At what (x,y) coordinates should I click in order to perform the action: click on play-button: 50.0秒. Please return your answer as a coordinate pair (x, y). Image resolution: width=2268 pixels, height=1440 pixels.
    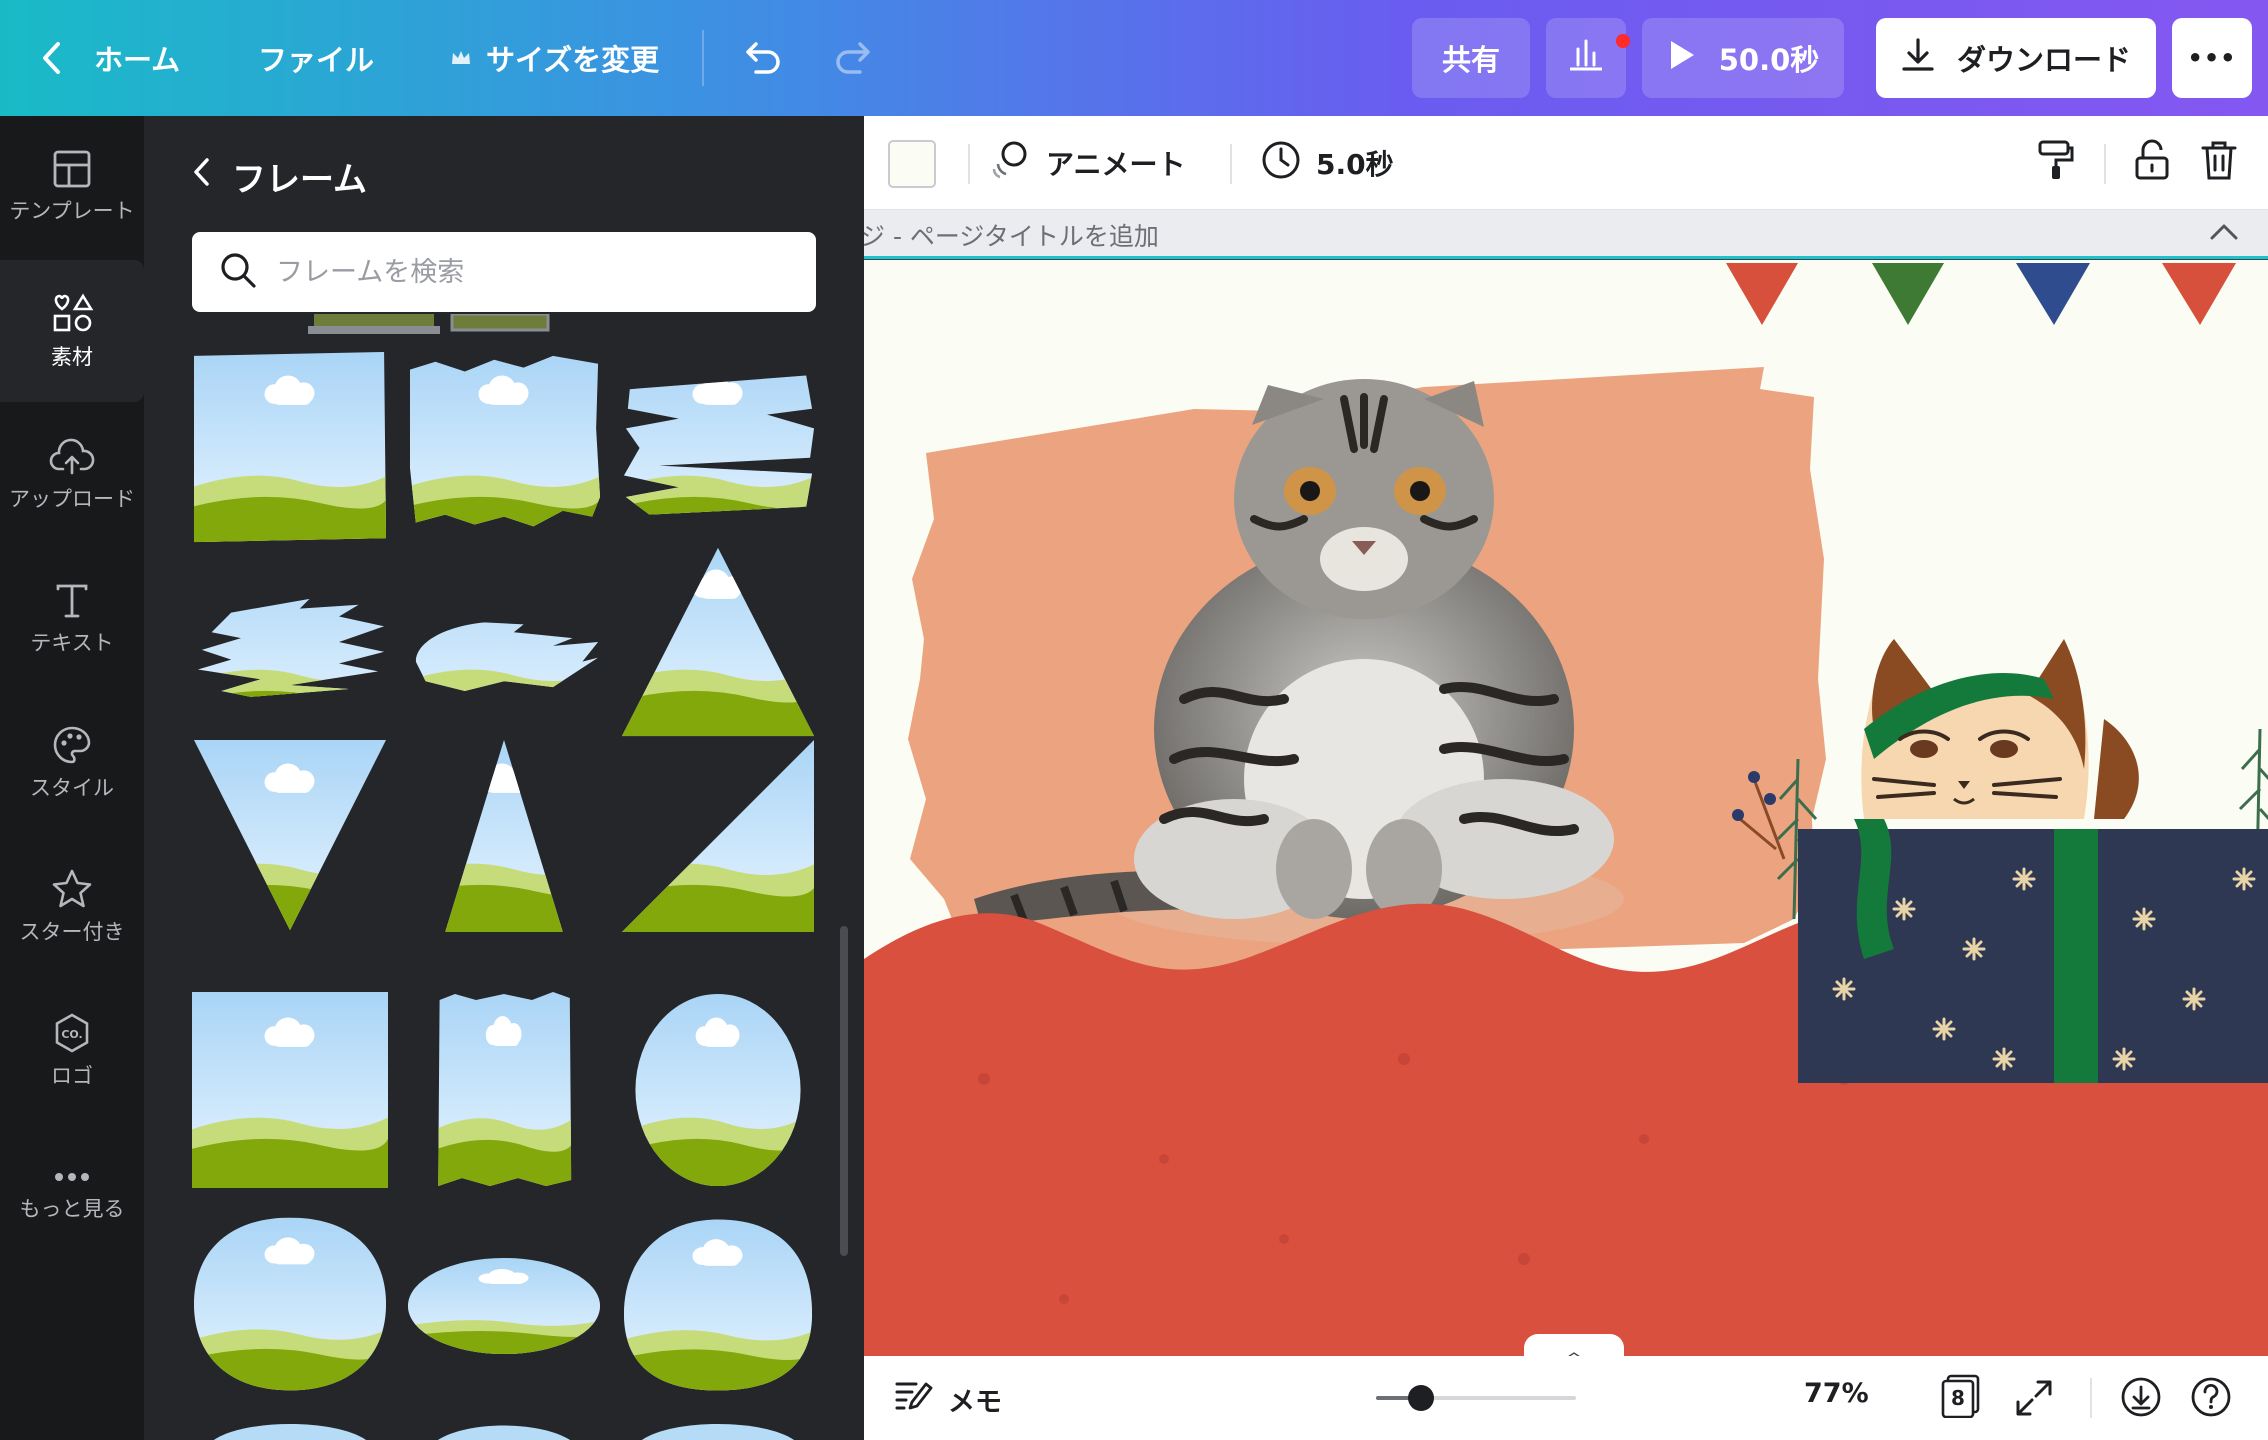
    Looking at the image, I should click on (1743, 58).